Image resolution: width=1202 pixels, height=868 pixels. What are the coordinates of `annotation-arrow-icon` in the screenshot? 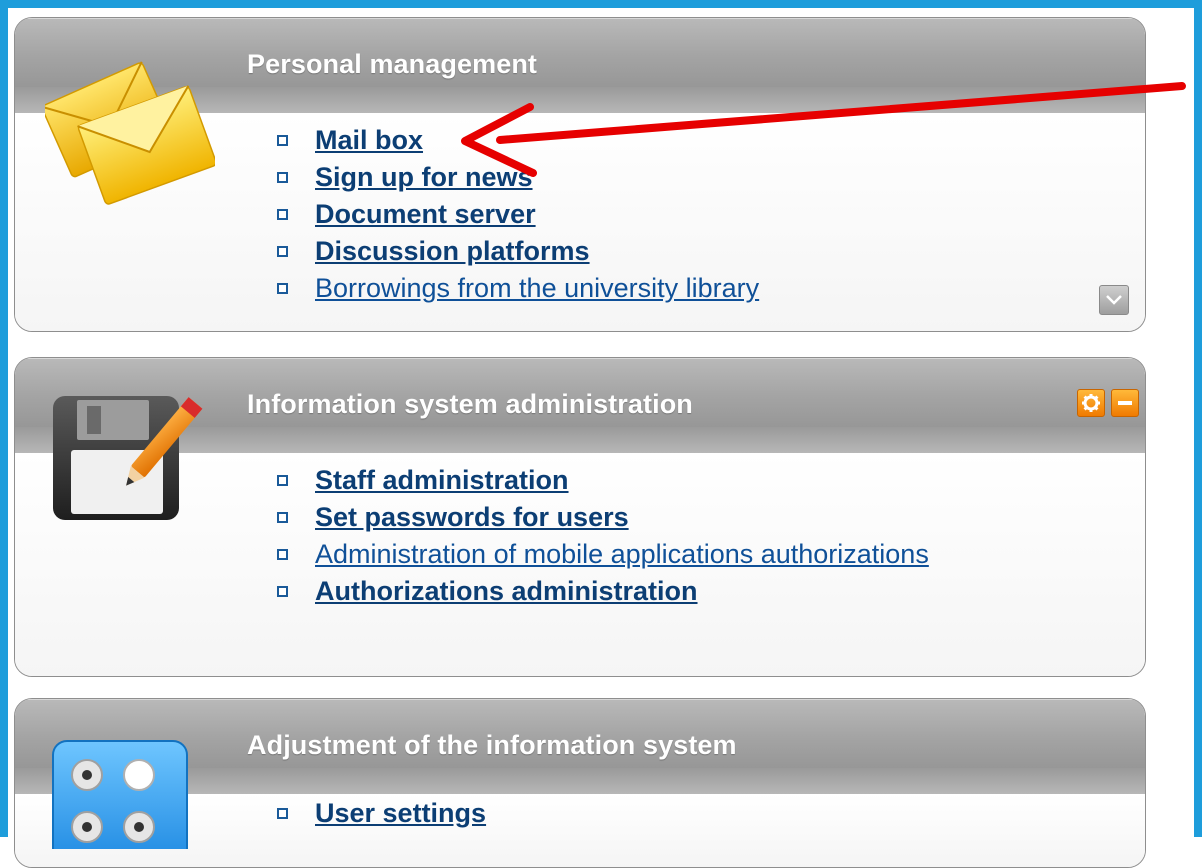 It's located at (823, 129).